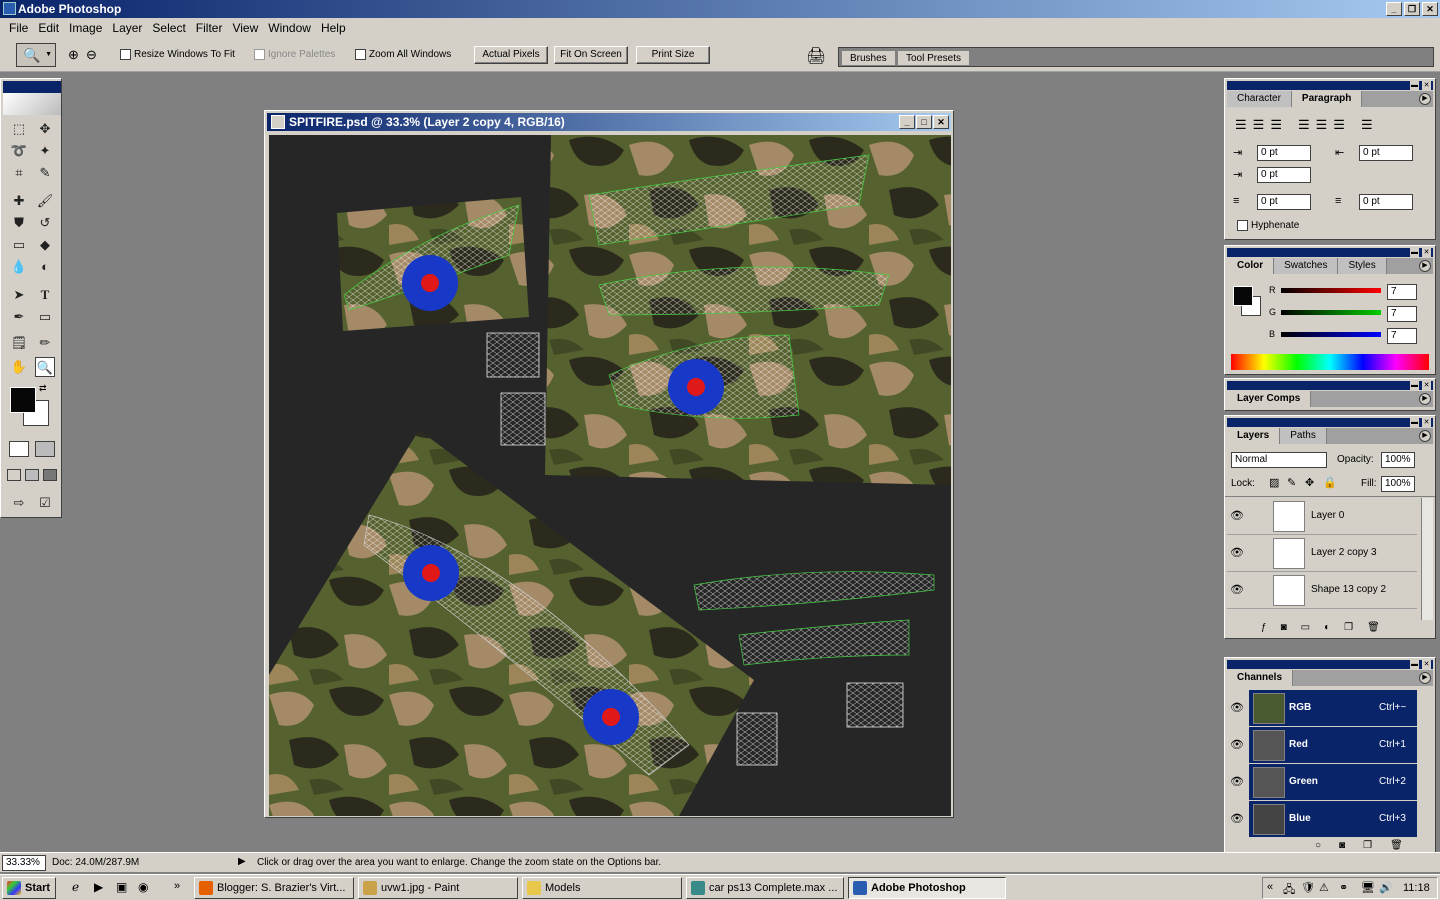 The image size is (1440, 900). I want to click on lasso-tool-icon: ➰, so click(19, 151).